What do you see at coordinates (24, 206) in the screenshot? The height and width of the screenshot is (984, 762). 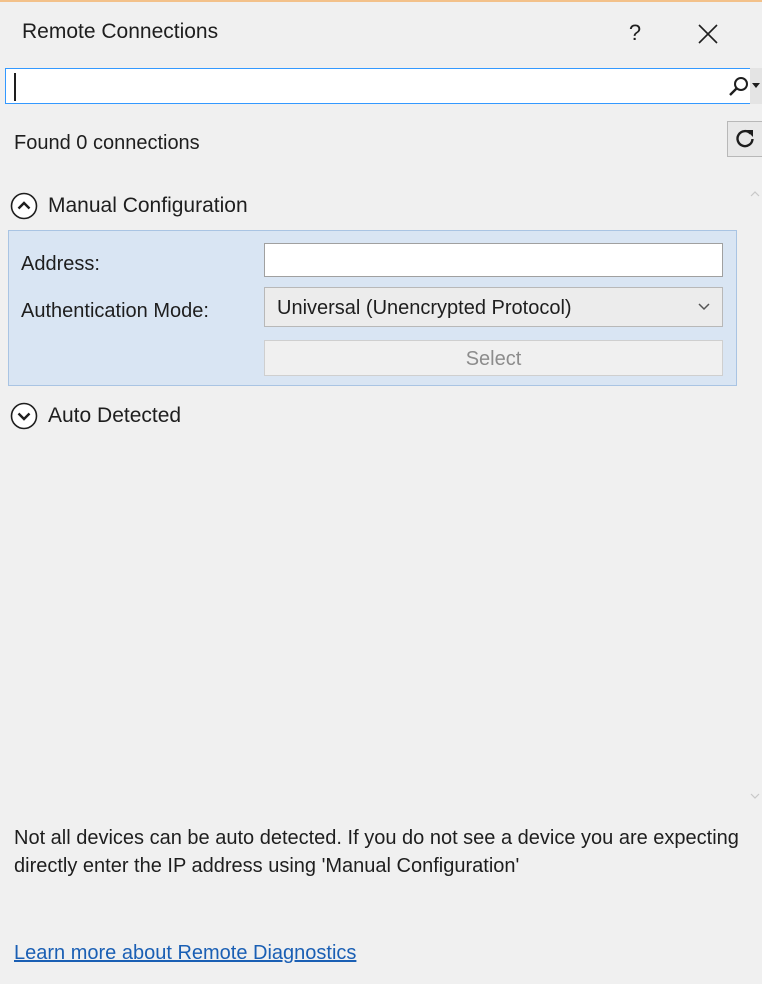 I see `chevron-up-circle-icon` at bounding box center [24, 206].